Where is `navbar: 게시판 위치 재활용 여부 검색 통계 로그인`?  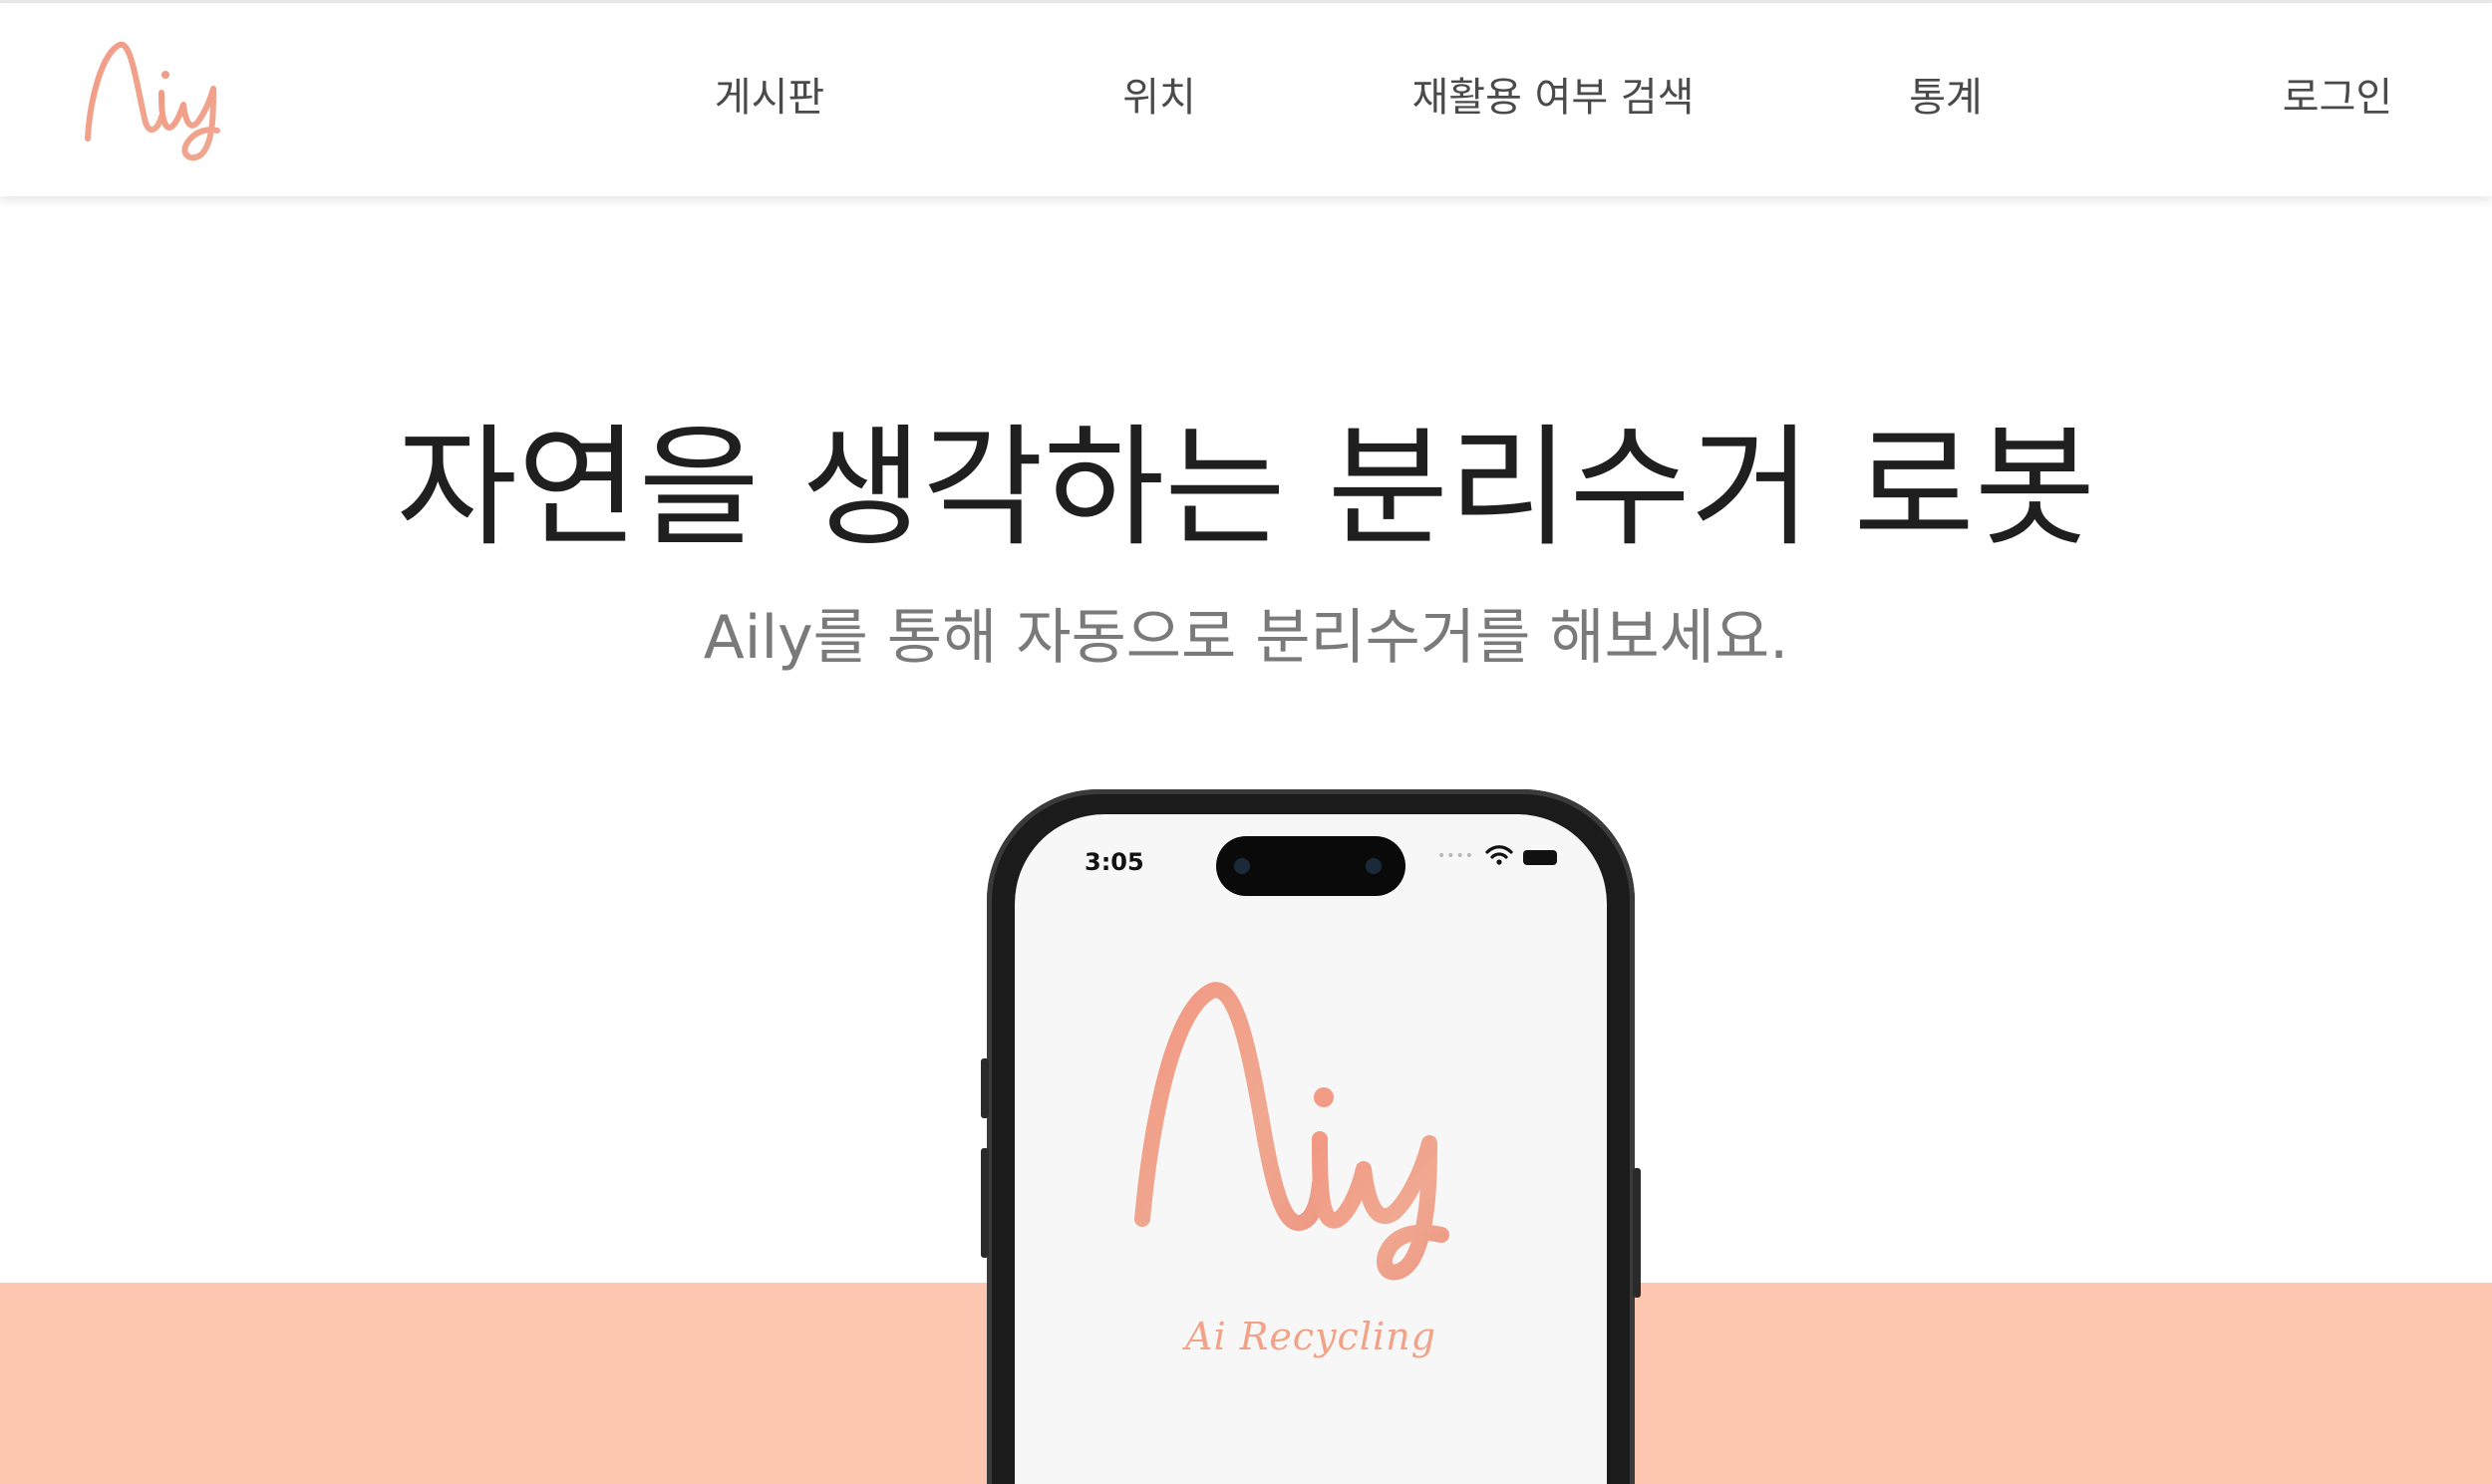
navbar: 게시판 위치 재활용 여부 검색 통계 로그인 is located at coordinates (1246, 99).